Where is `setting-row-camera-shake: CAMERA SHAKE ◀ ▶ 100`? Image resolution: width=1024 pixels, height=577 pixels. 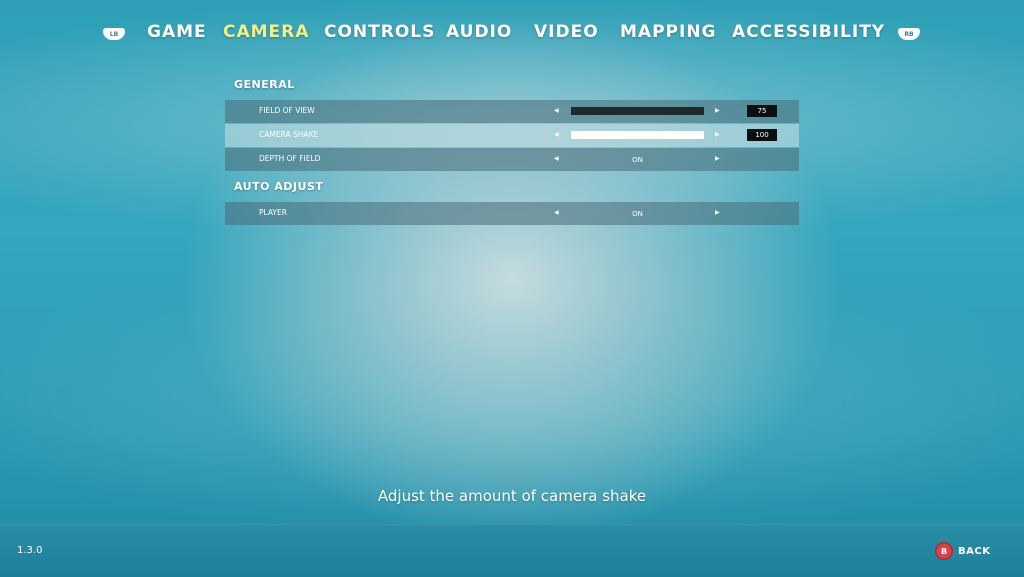 setting-row-camera-shake: CAMERA SHAKE ◀ ▶ 100 is located at coordinates (512, 135).